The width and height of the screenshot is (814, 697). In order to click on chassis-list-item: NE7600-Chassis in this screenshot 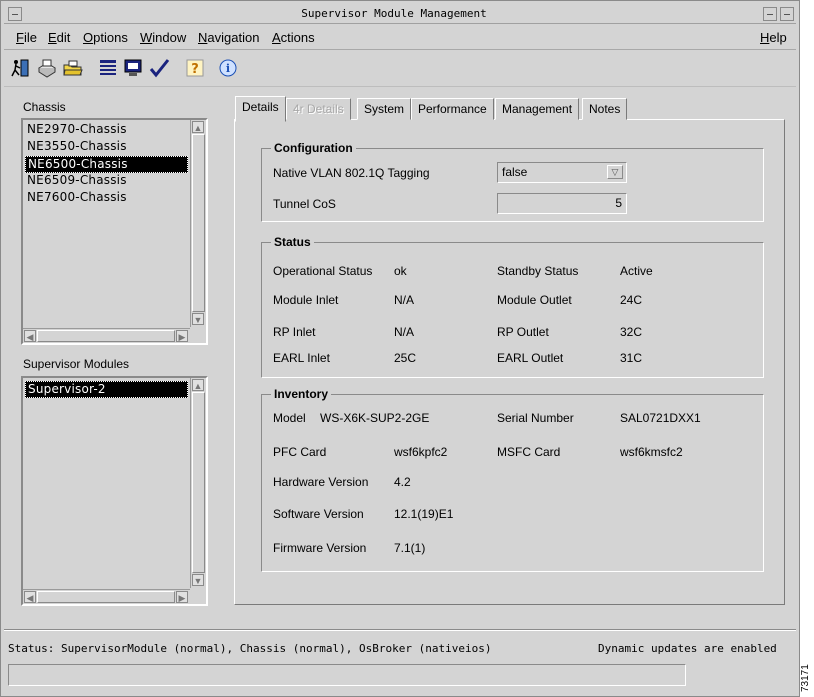, I will do `click(106, 198)`.